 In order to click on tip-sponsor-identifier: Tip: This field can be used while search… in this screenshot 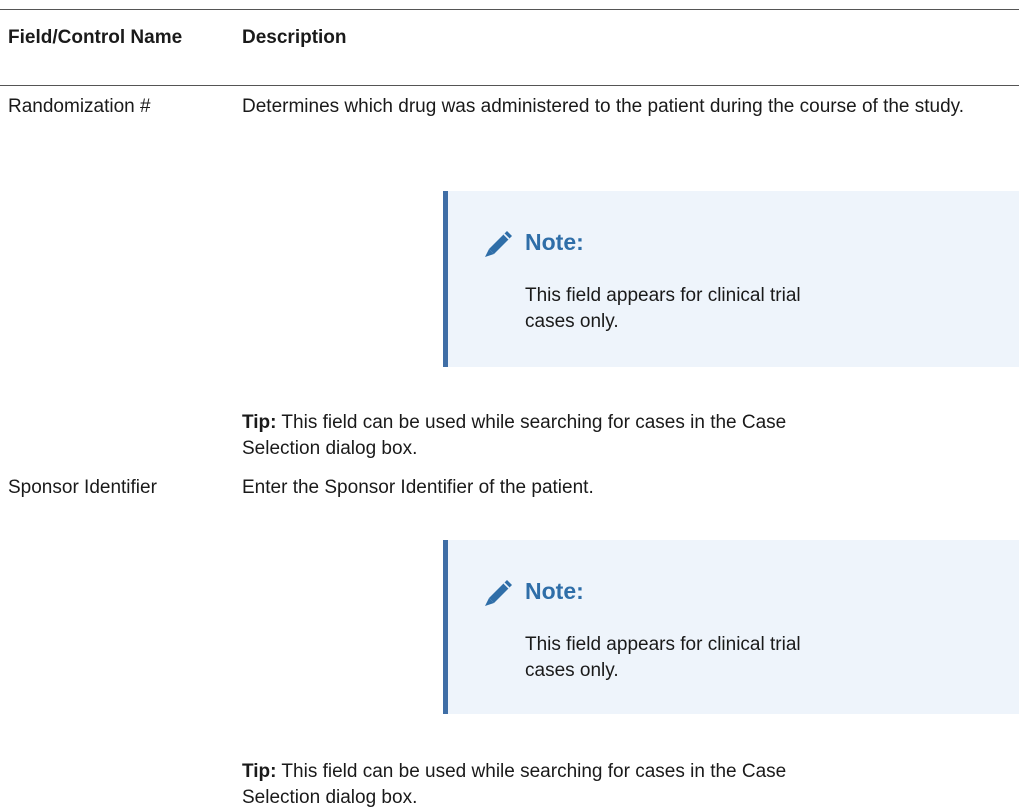, I will do `click(522, 785)`.